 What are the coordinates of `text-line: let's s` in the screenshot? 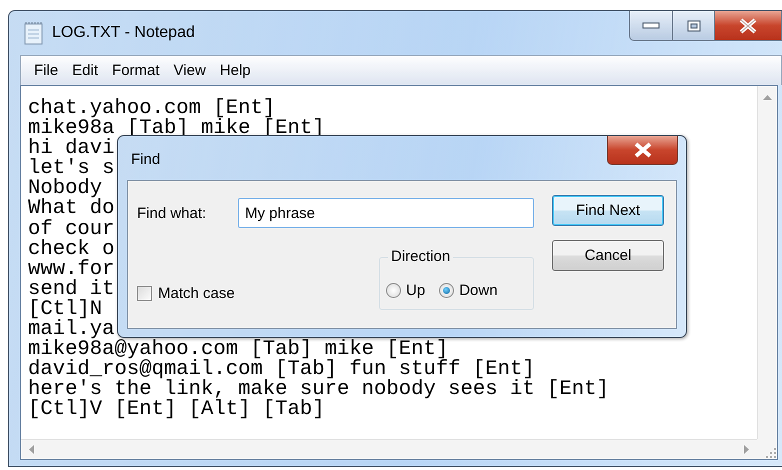 It's located at (71, 169).